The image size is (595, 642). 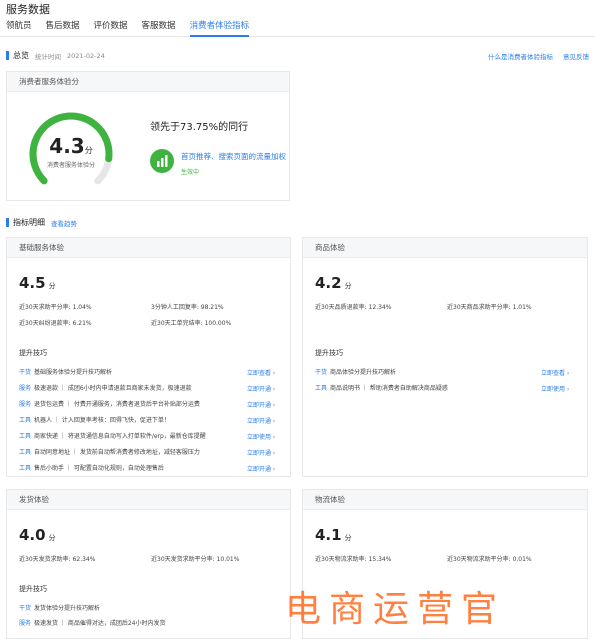 What do you see at coordinates (55, 307) in the screenshot?
I see `basic-metric-1: 近30天求助平分率: 1.04%` at bounding box center [55, 307].